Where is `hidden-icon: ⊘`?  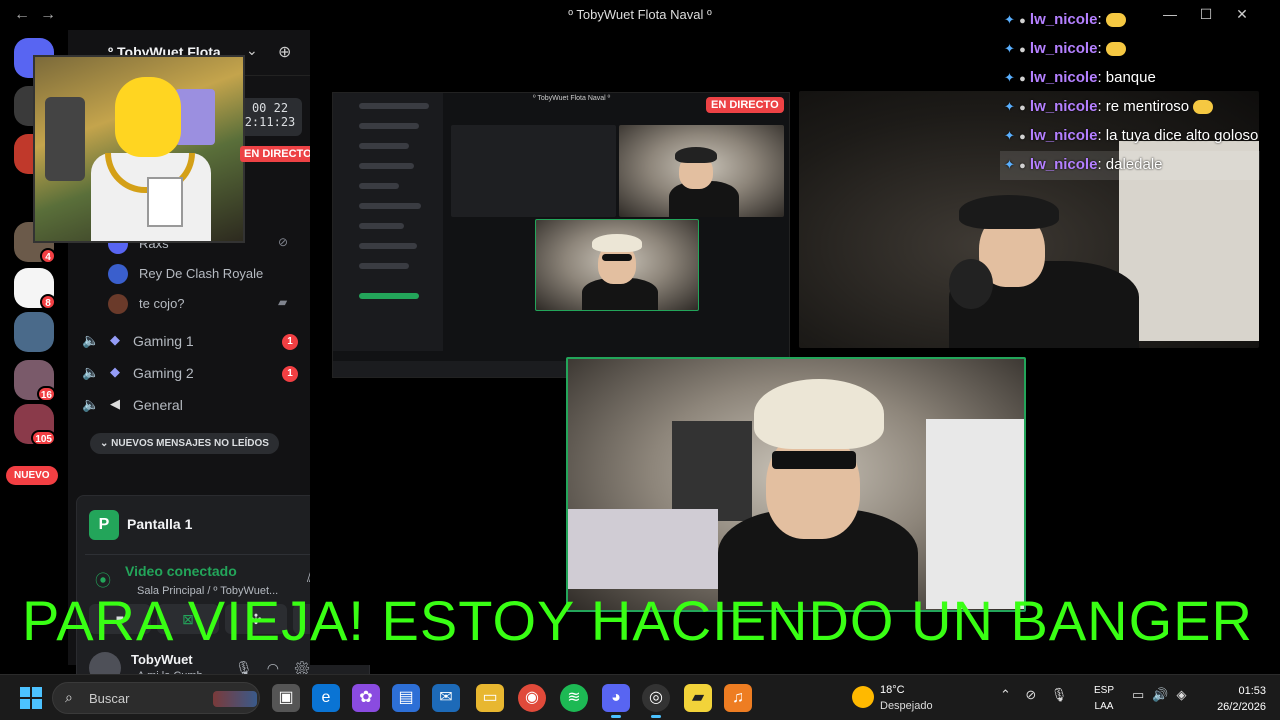
hidden-icon: ⊘ is located at coordinates (1030, 694).